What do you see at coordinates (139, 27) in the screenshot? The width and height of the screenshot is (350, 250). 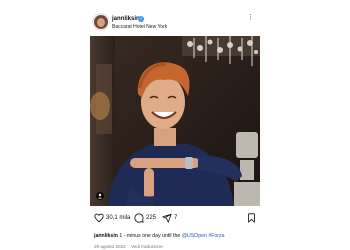 I see `location: Baccarat Hotel New York` at bounding box center [139, 27].